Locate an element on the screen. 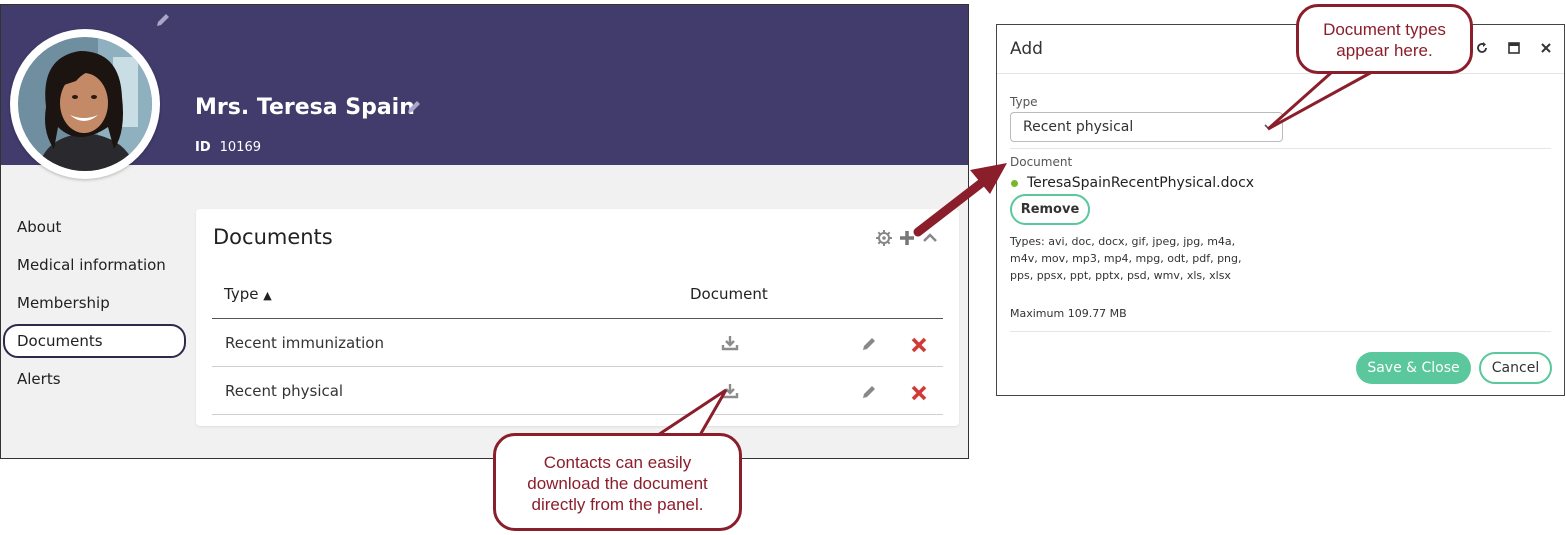 The image size is (1566, 535). callout-types-line2: appear here. is located at coordinates (1384, 50).